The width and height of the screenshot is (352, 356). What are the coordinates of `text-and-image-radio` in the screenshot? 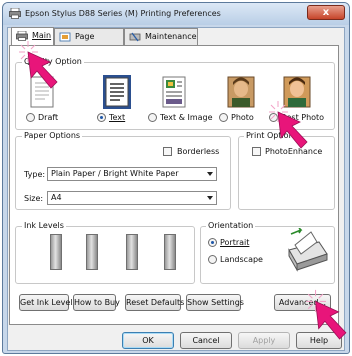 It's located at (152, 117).